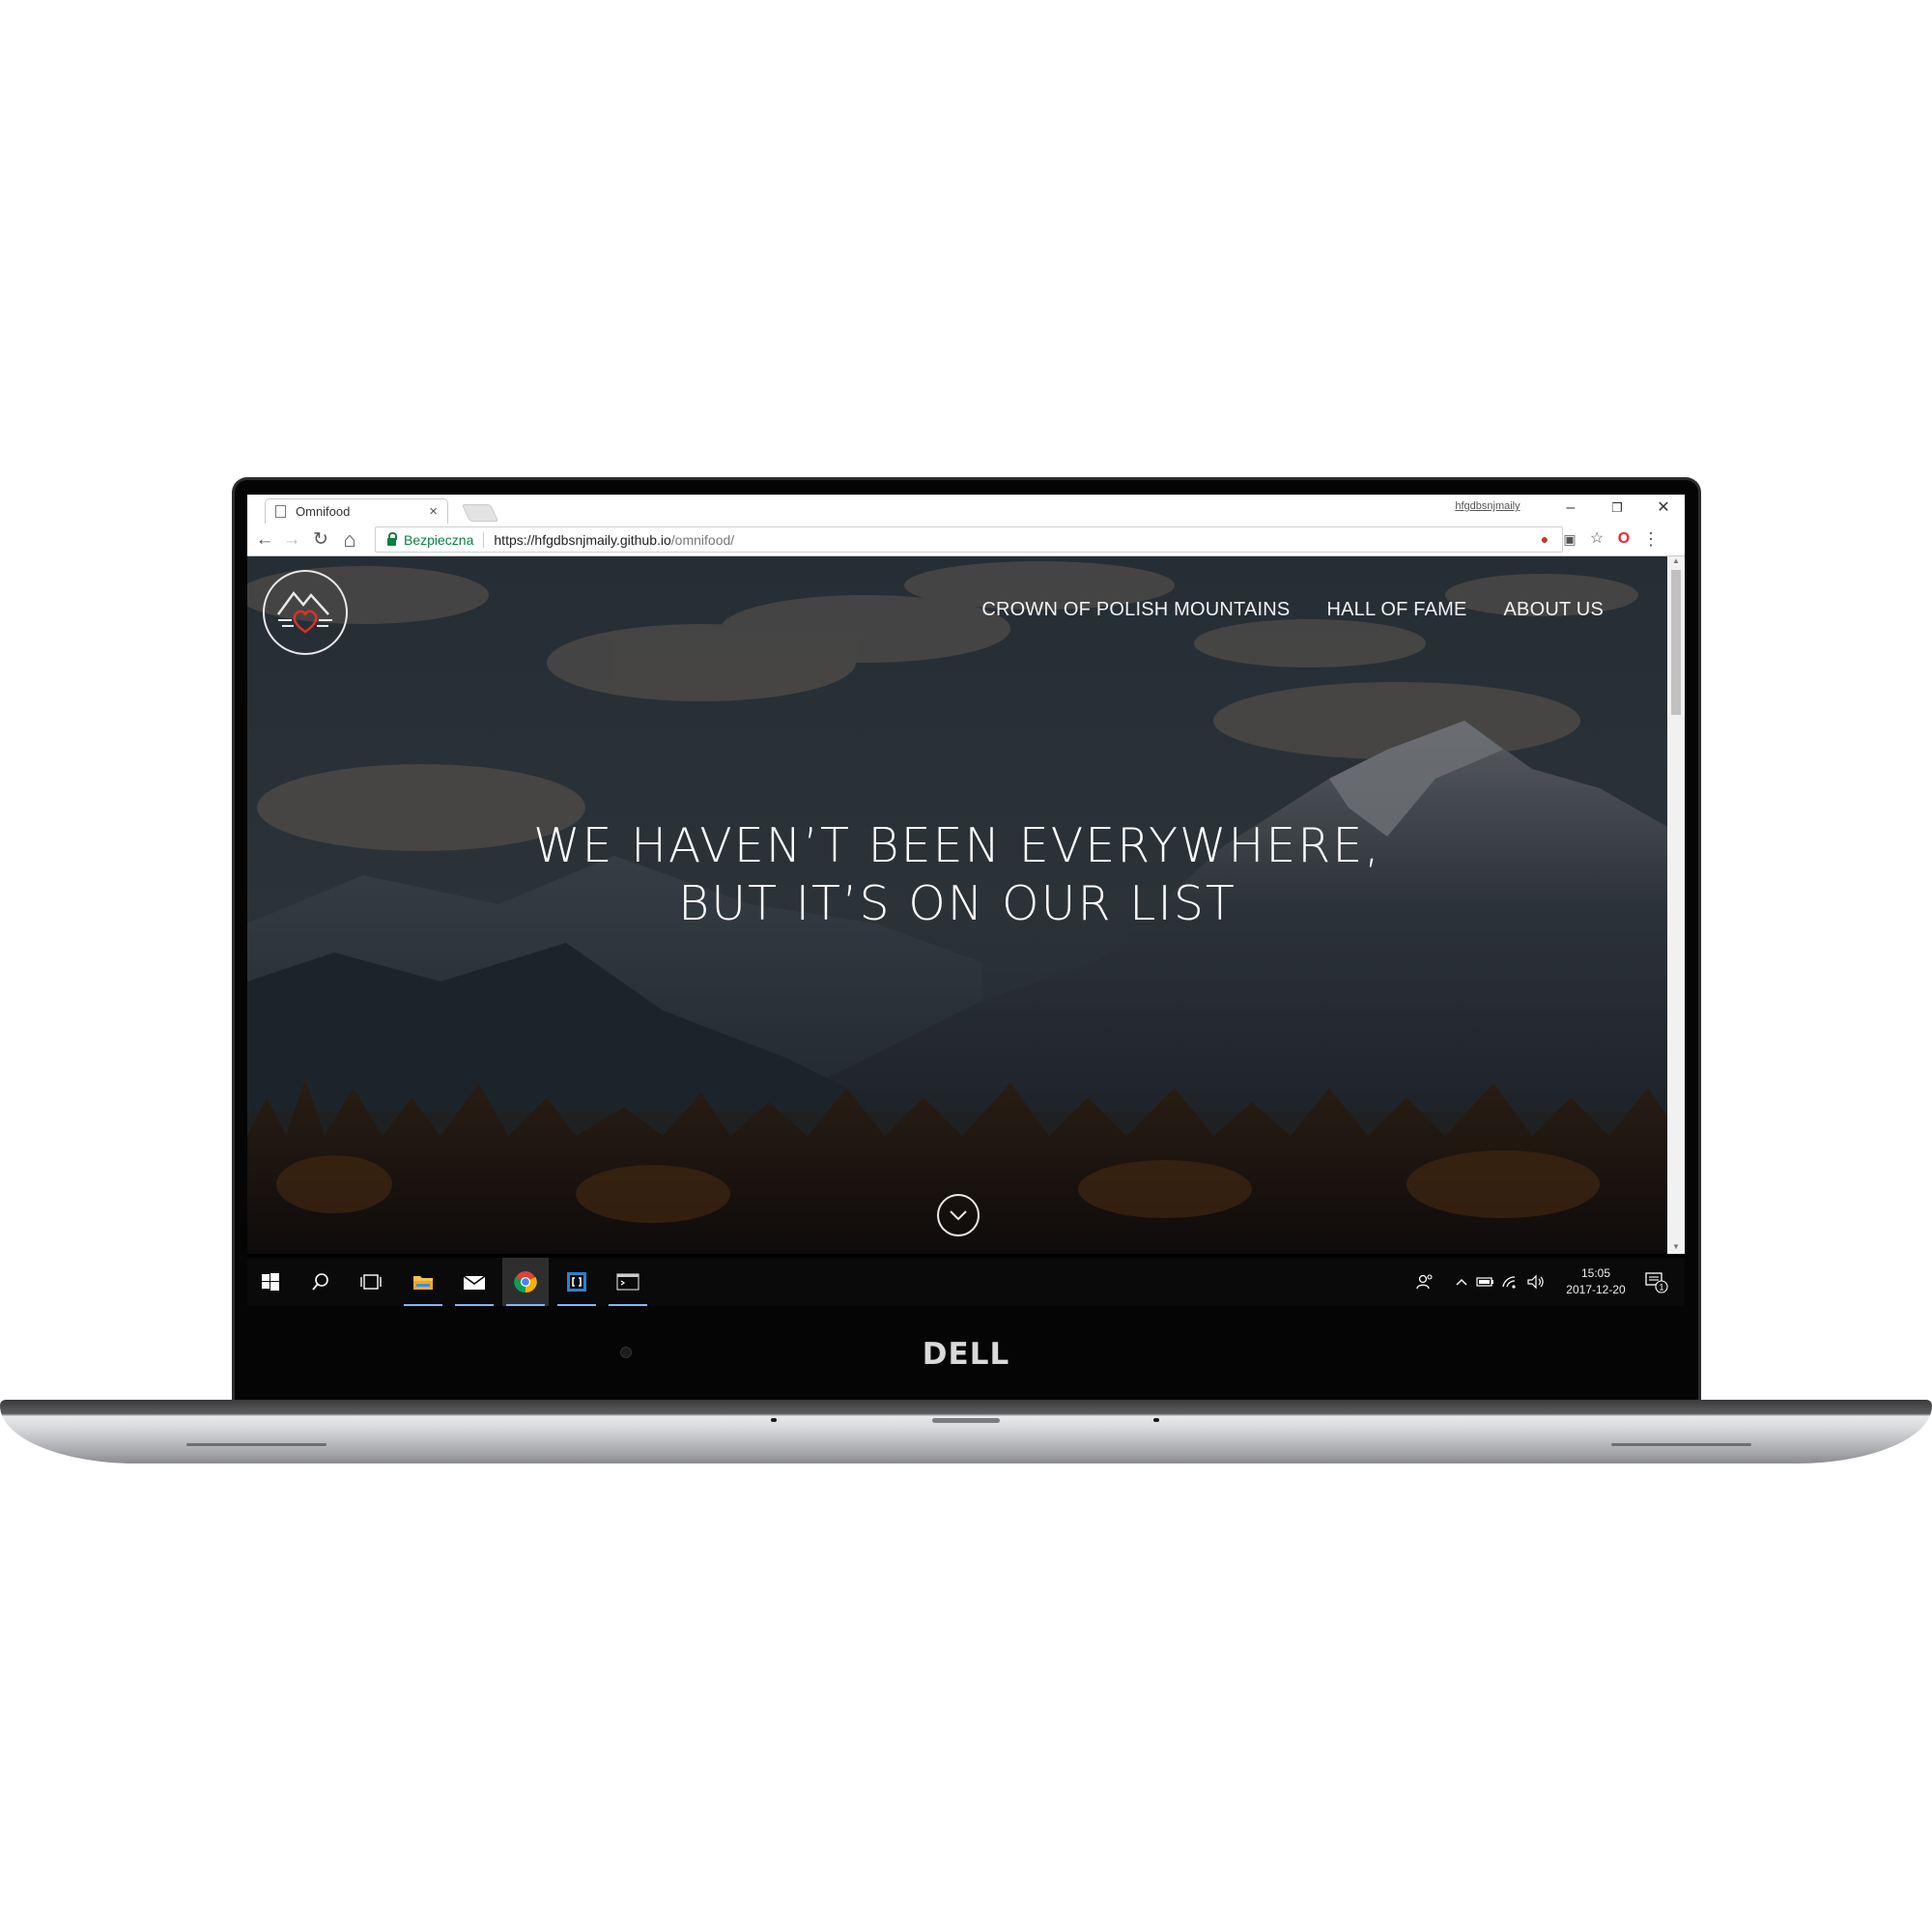  Describe the element at coordinates (1485, 1282) in the screenshot. I see `battery-icon` at that location.